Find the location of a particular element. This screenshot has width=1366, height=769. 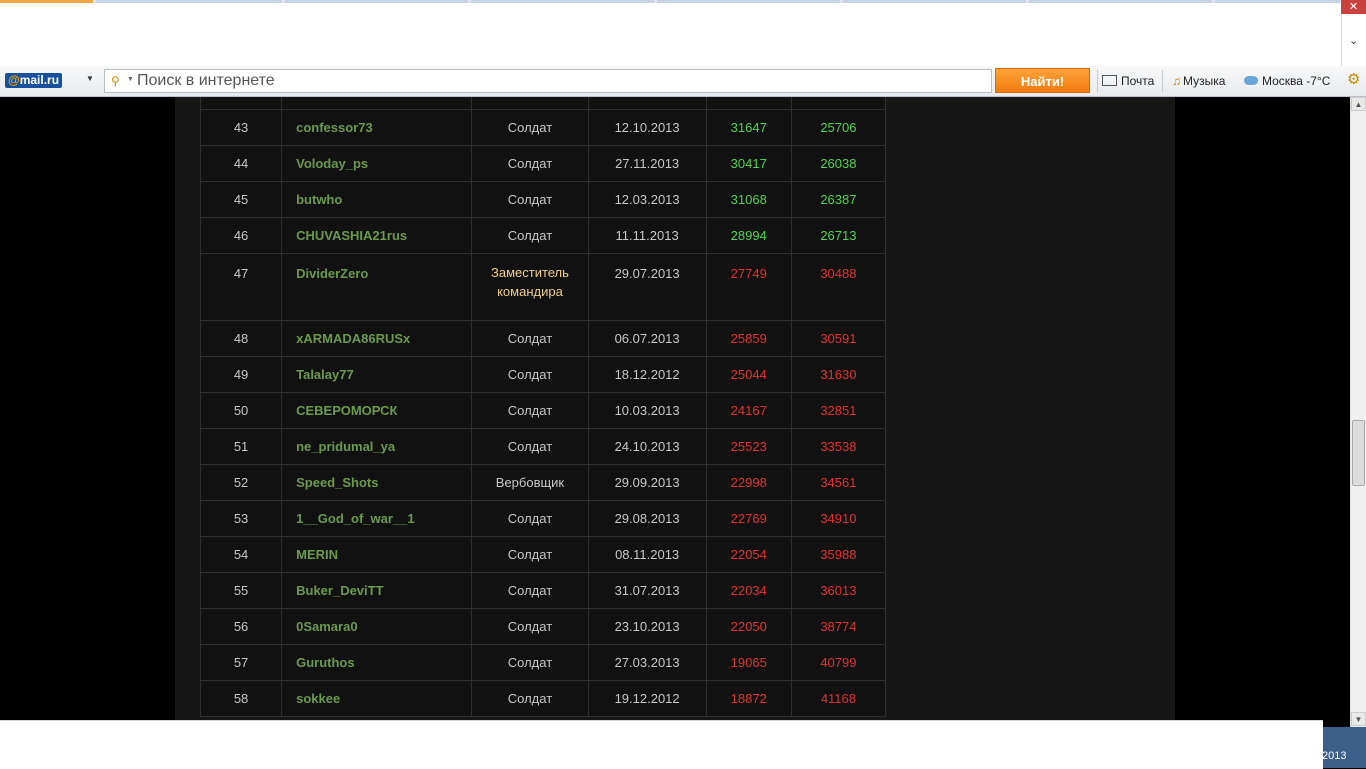

mail-link: Почта is located at coordinates (1128, 81).